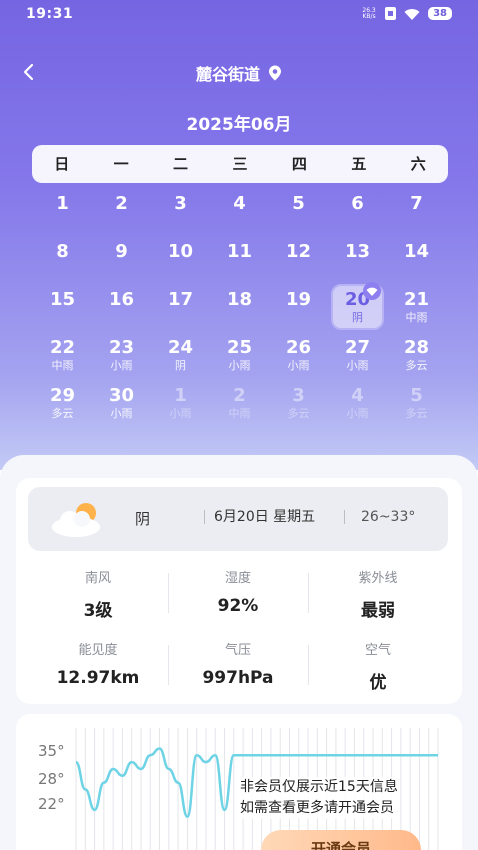  I want to click on stats-row: 能见度 12.97km 气压 997hPa 空气 优, so click(238, 671).